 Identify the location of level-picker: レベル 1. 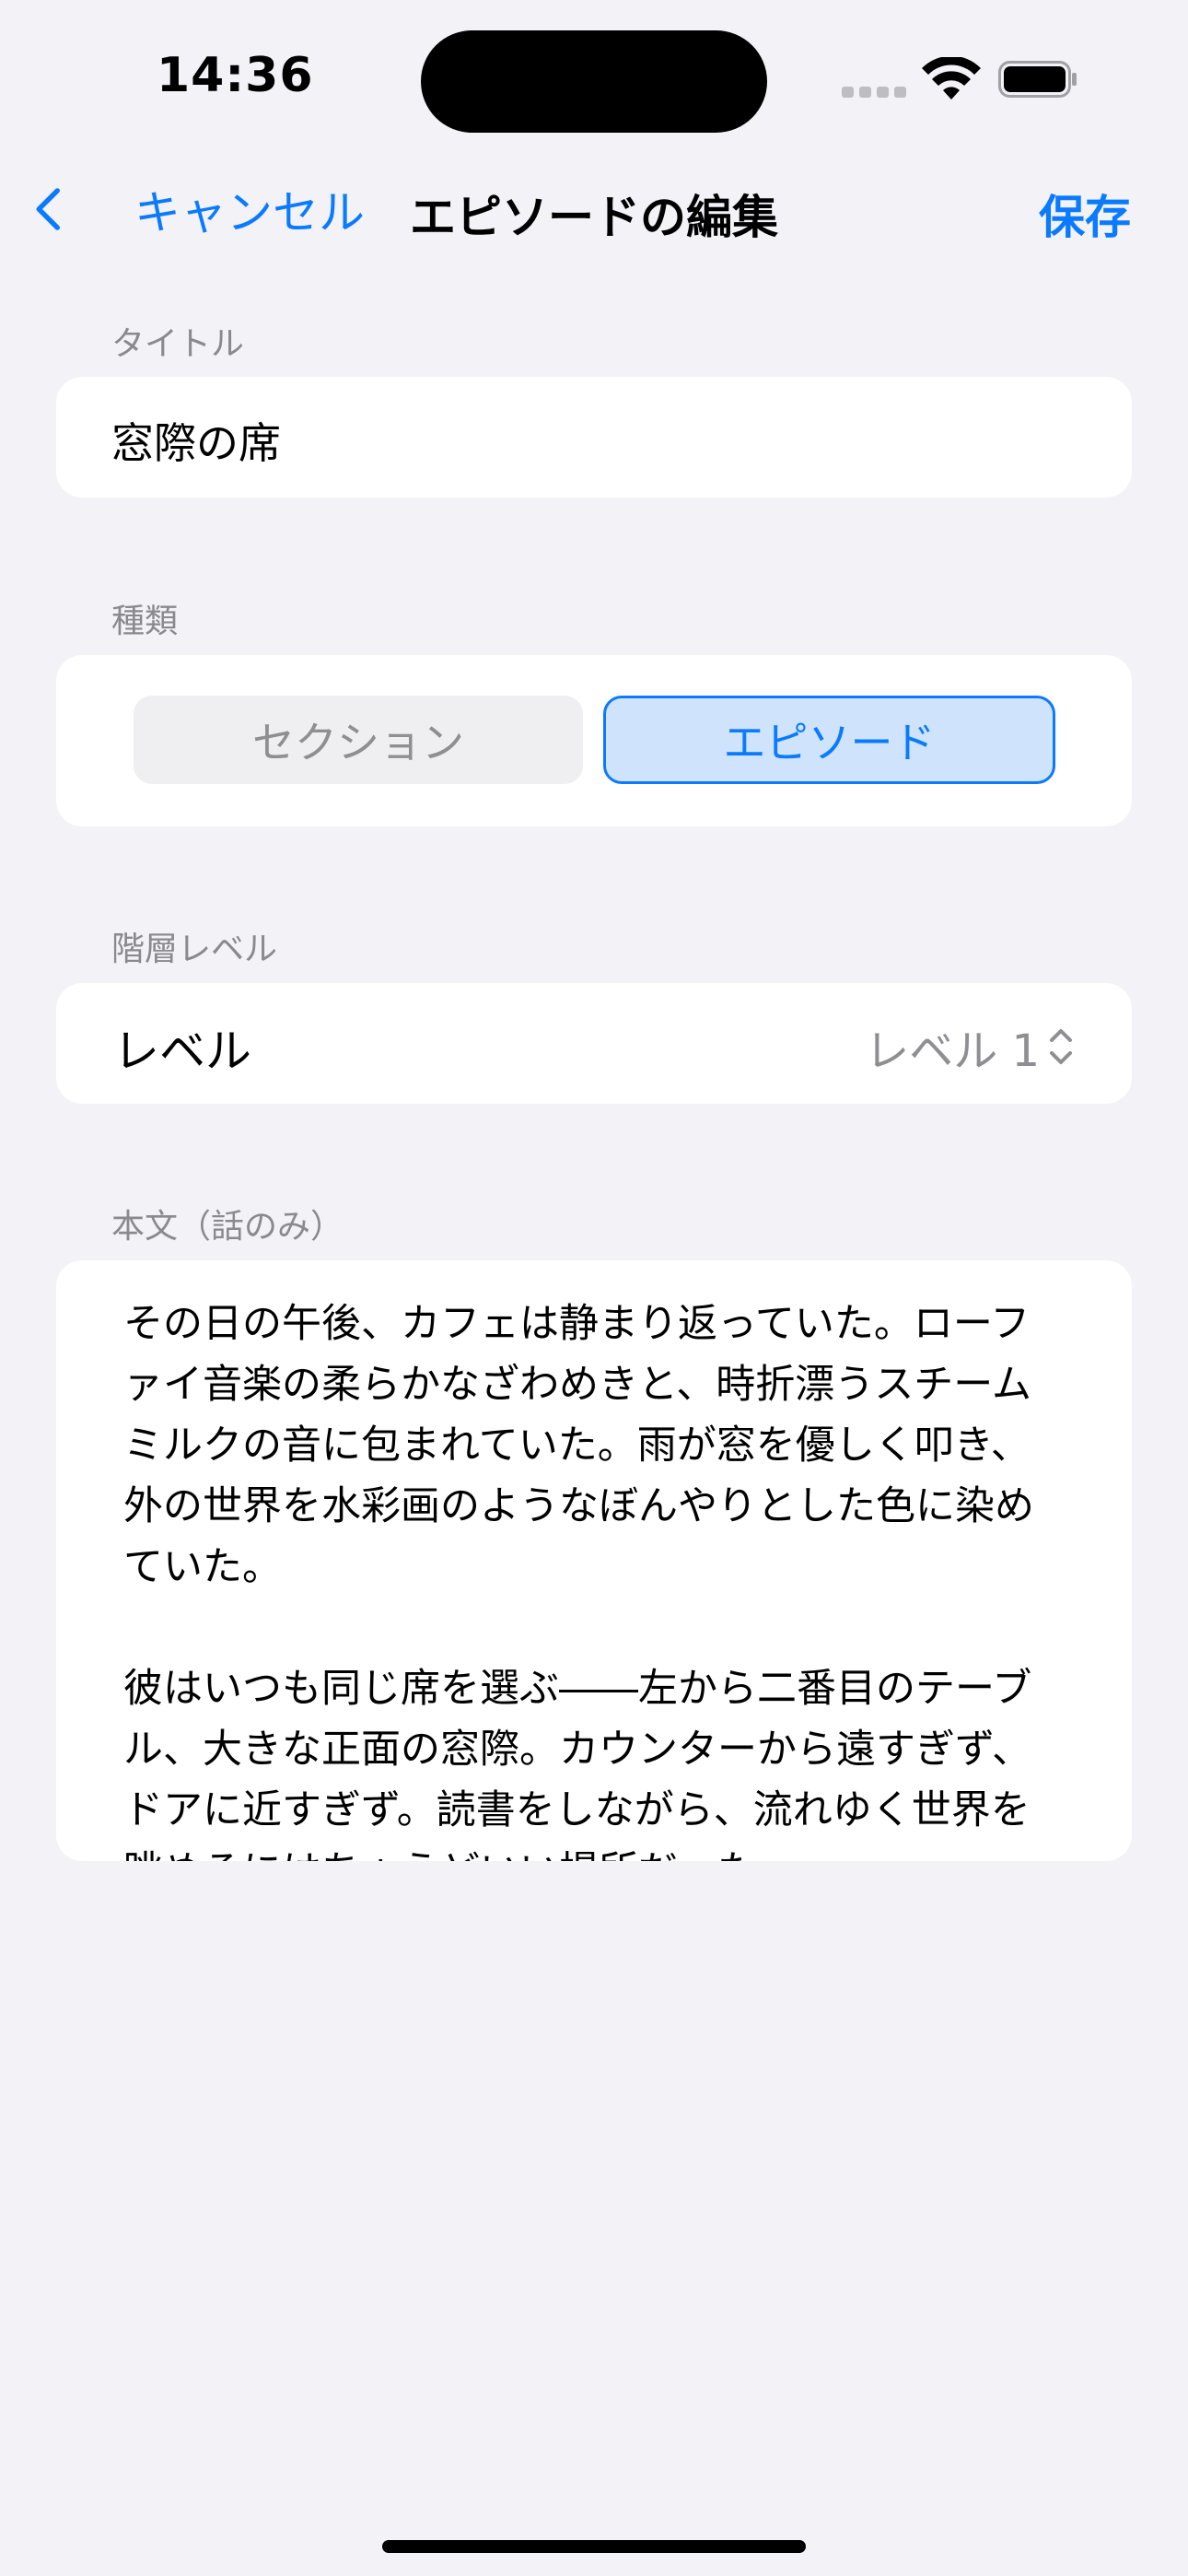
(970, 1046).